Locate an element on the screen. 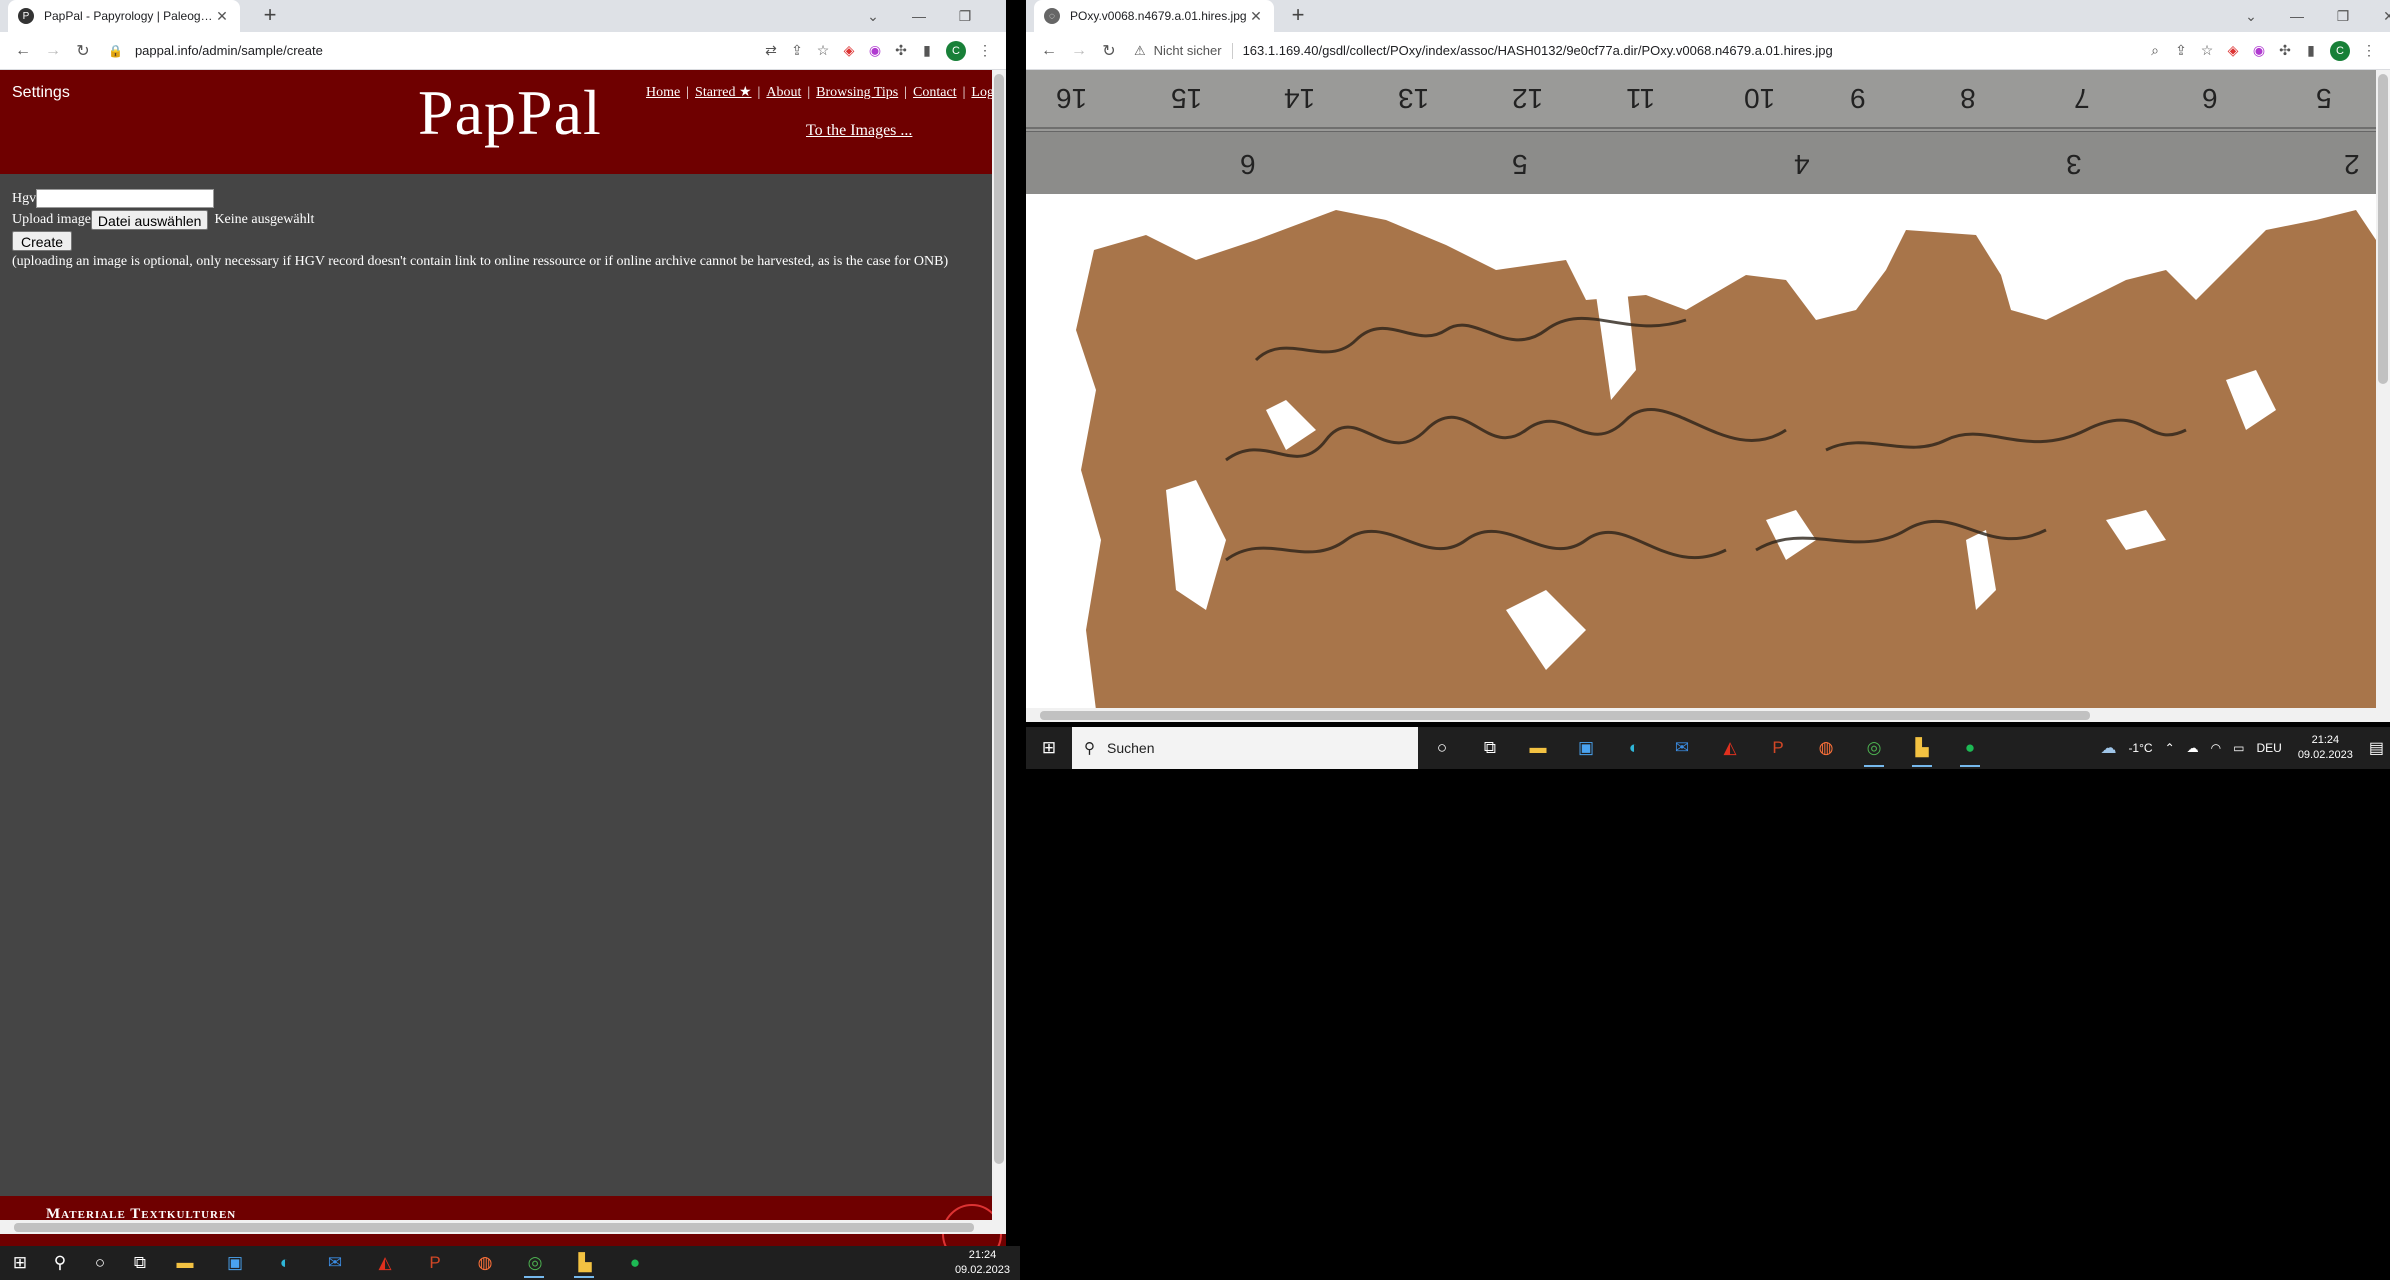  search-icon: ⚲ is located at coordinates (60, 1263).